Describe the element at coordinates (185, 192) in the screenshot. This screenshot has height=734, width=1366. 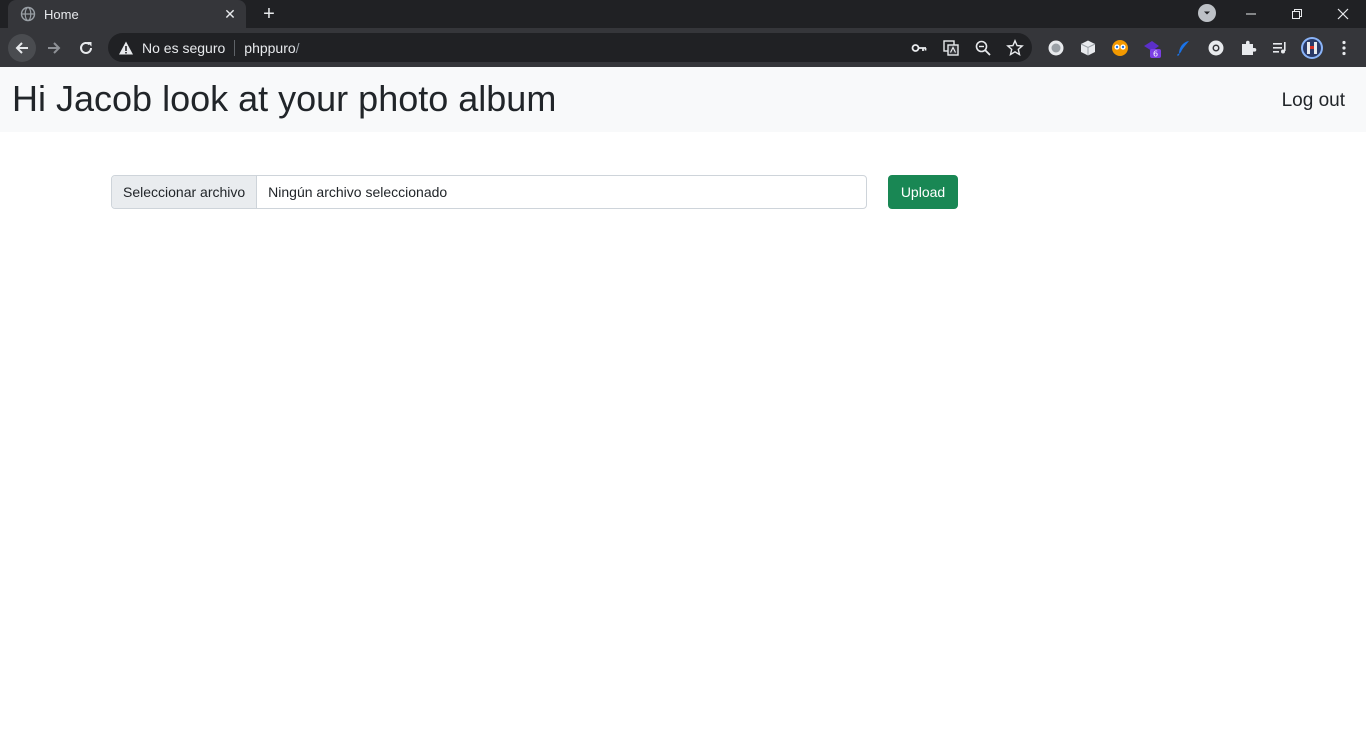
I see `choose-file-button: Seleccionar archivo` at that location.